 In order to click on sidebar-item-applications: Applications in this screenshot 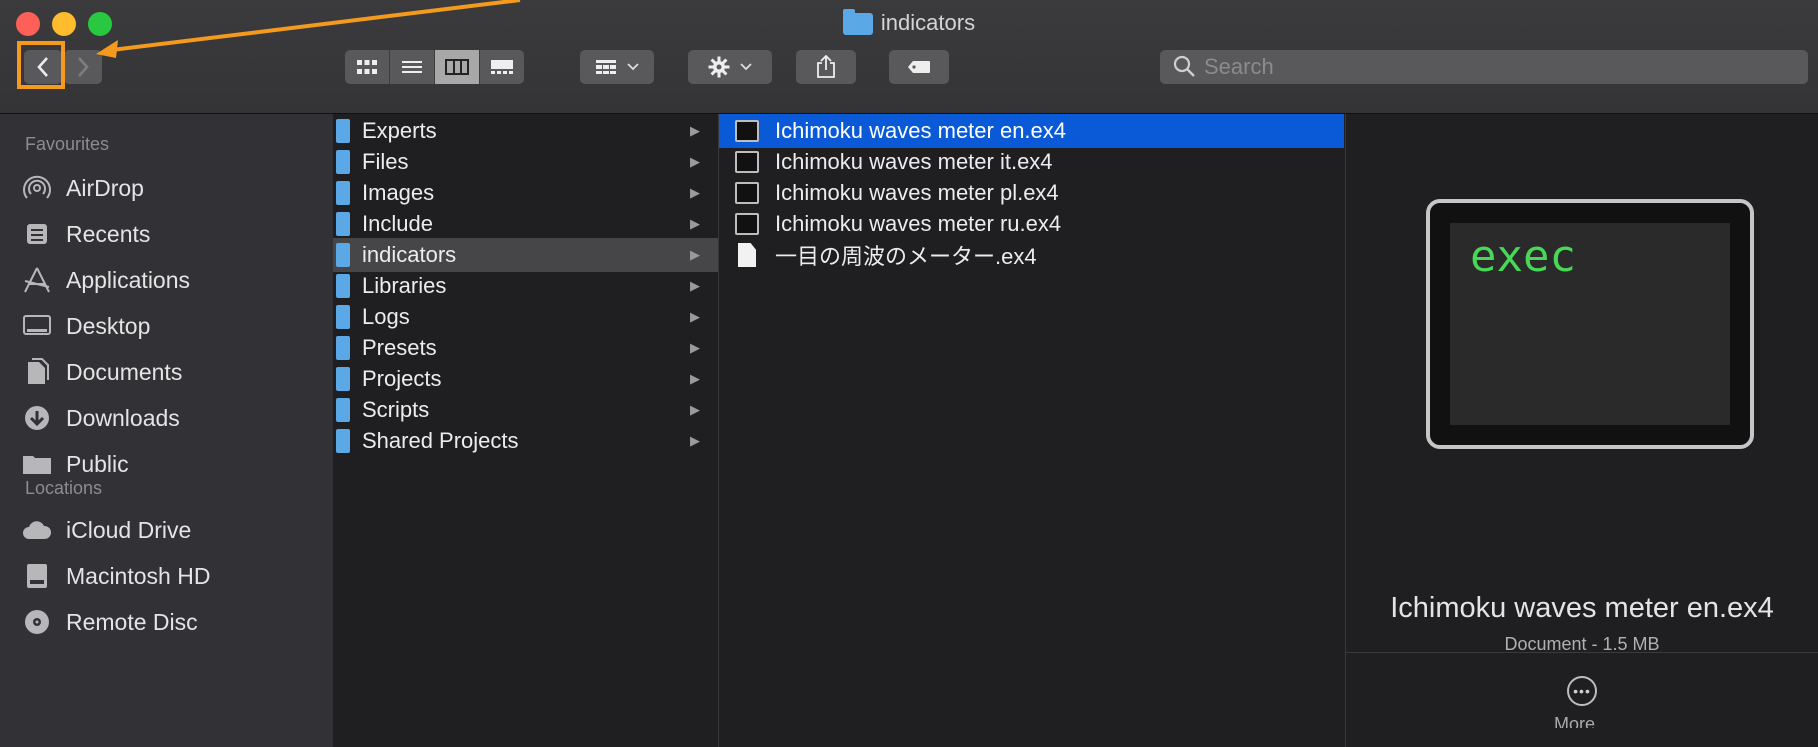, I will do `click(172, 280)`.